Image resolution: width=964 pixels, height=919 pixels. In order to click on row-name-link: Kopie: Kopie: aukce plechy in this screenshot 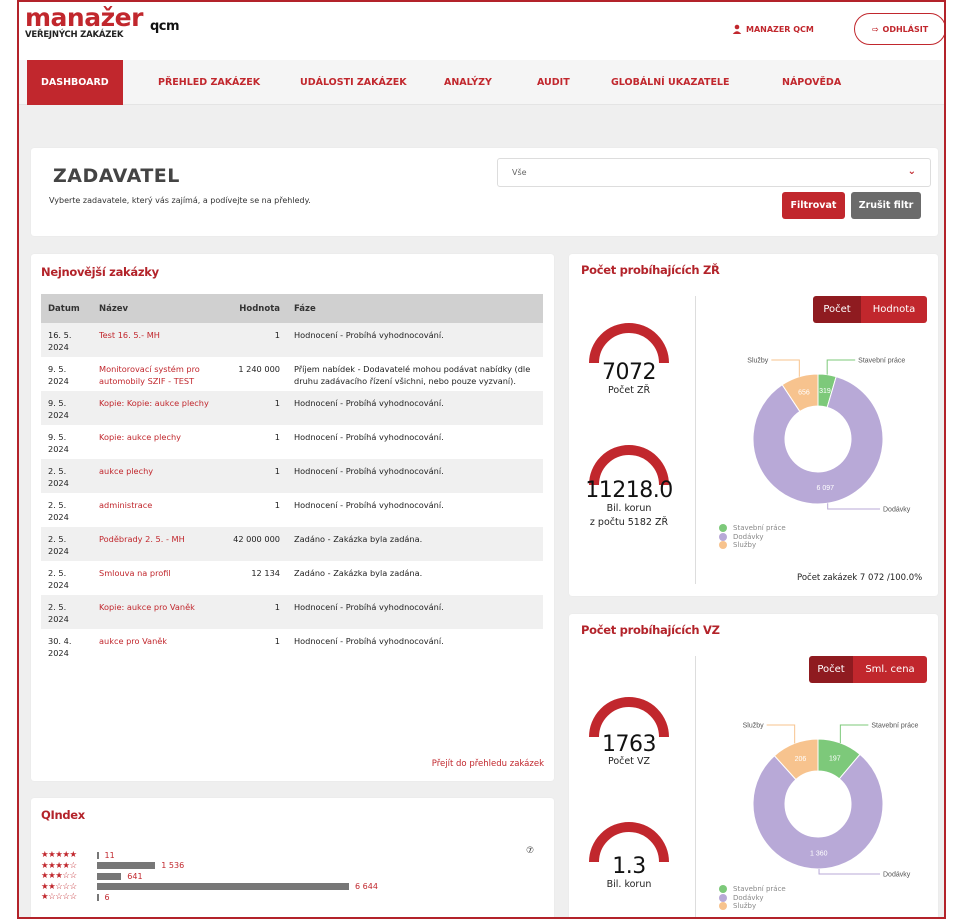, I will do `click(159, 408)`.